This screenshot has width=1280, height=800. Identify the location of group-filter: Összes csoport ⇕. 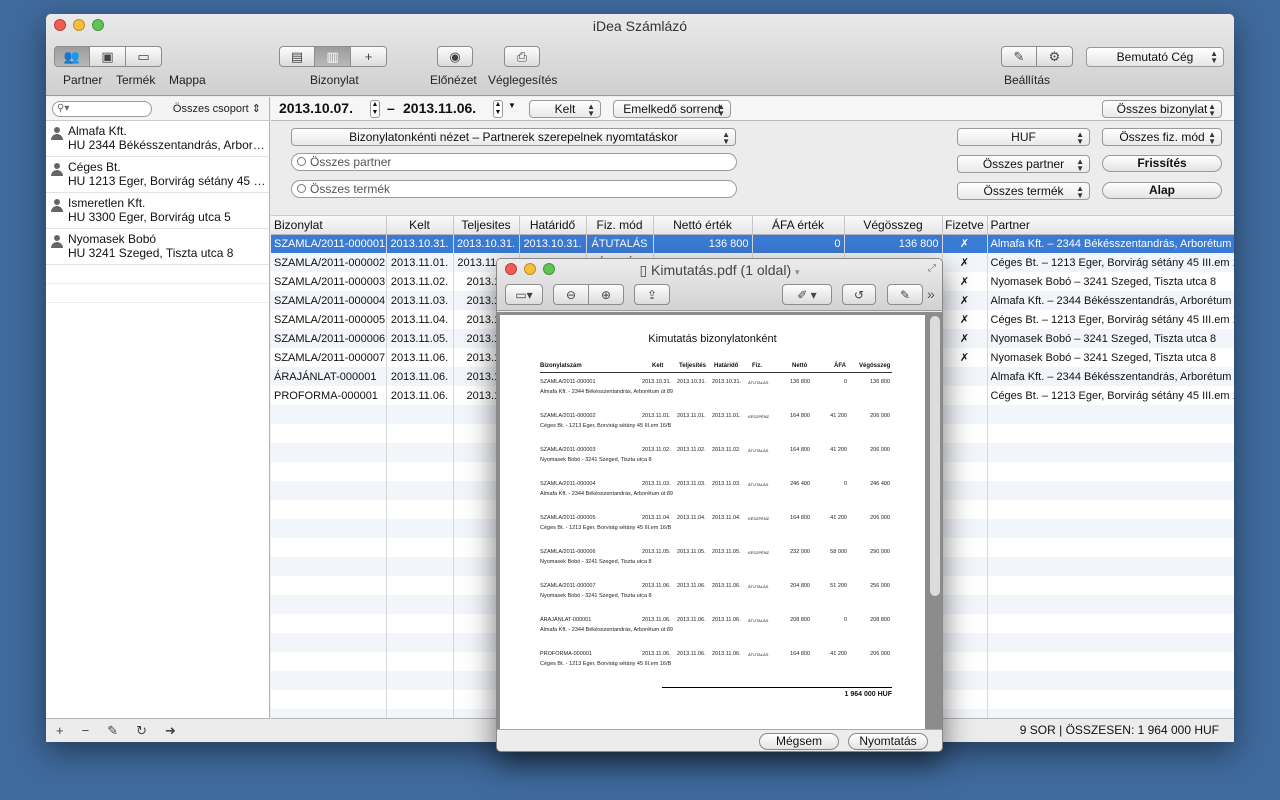
(217, 108).